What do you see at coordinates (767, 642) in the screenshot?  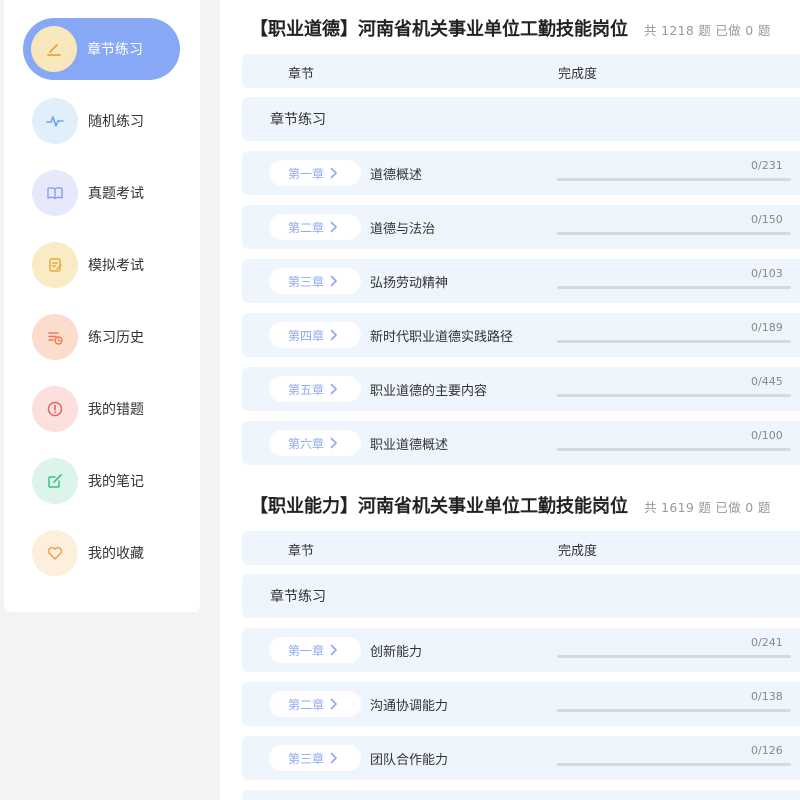 I see `progress-count: 0/241` at bounding box center [767, 642].